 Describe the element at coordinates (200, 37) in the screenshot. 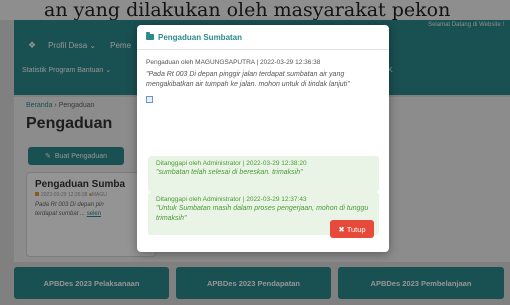

I see `modal-title: Pengaduan Sumbatan` at that location.